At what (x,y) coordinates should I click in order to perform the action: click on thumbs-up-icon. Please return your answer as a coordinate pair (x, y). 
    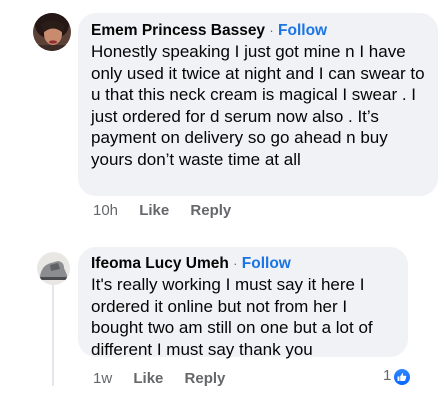
    Looking at the image, I should click on (402, 377).